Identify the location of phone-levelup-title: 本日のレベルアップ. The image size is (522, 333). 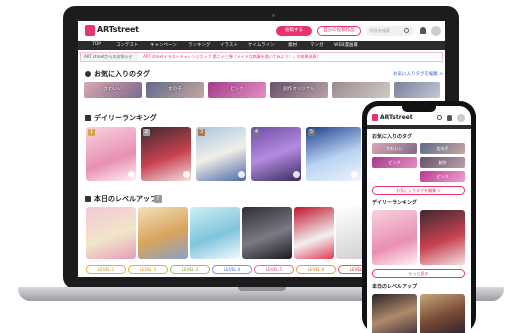
(395, 287).